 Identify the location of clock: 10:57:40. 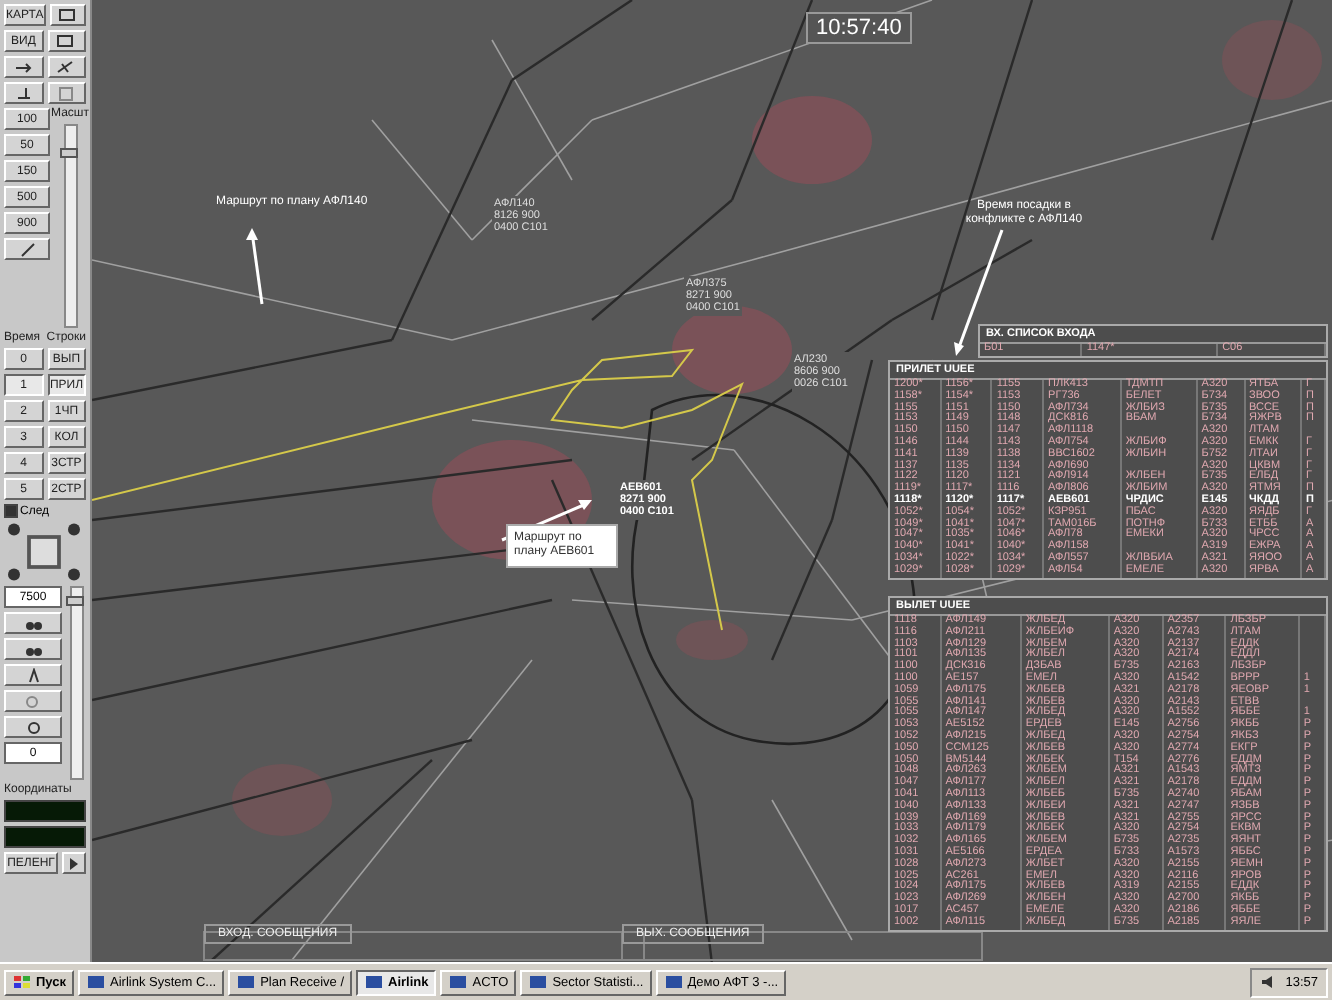
(859, 28).